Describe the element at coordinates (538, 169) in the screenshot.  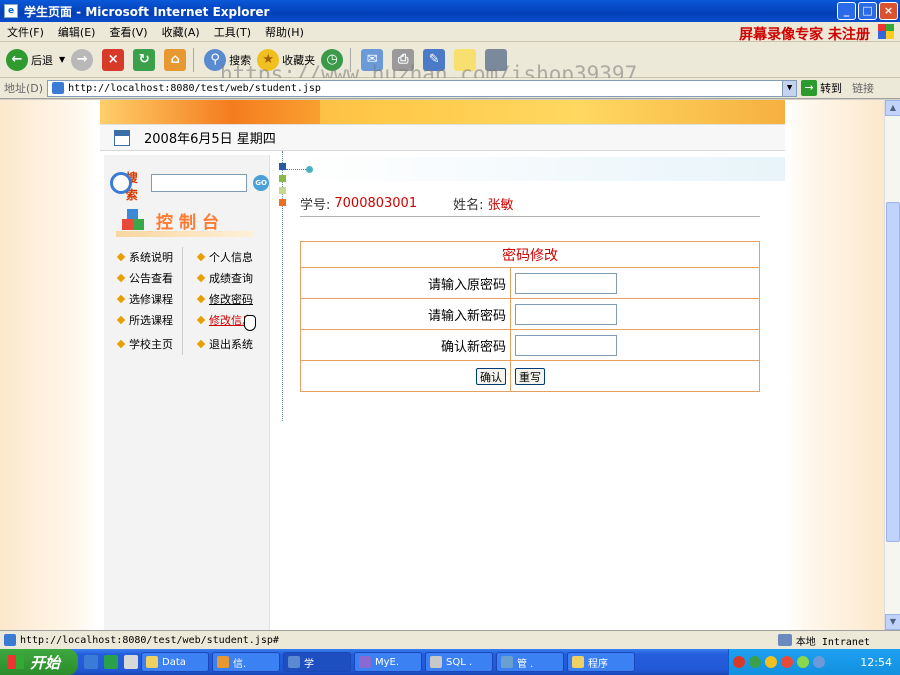
I see `content-header-strip` at that location.